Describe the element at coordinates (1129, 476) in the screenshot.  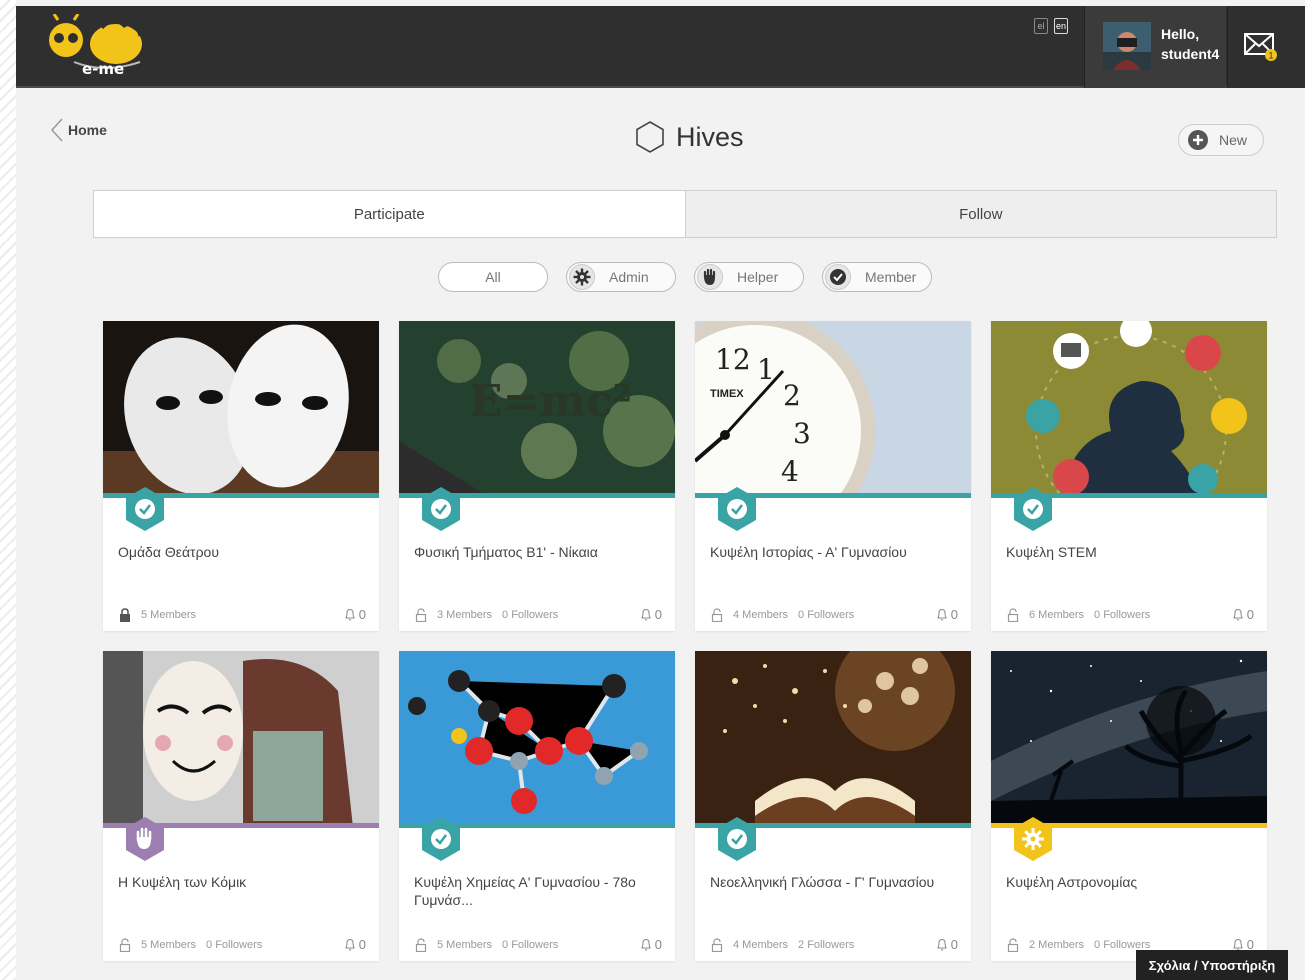
I see `hive-card: Κυψέλη STEM 6 Members 0 Followers 0` at that location.